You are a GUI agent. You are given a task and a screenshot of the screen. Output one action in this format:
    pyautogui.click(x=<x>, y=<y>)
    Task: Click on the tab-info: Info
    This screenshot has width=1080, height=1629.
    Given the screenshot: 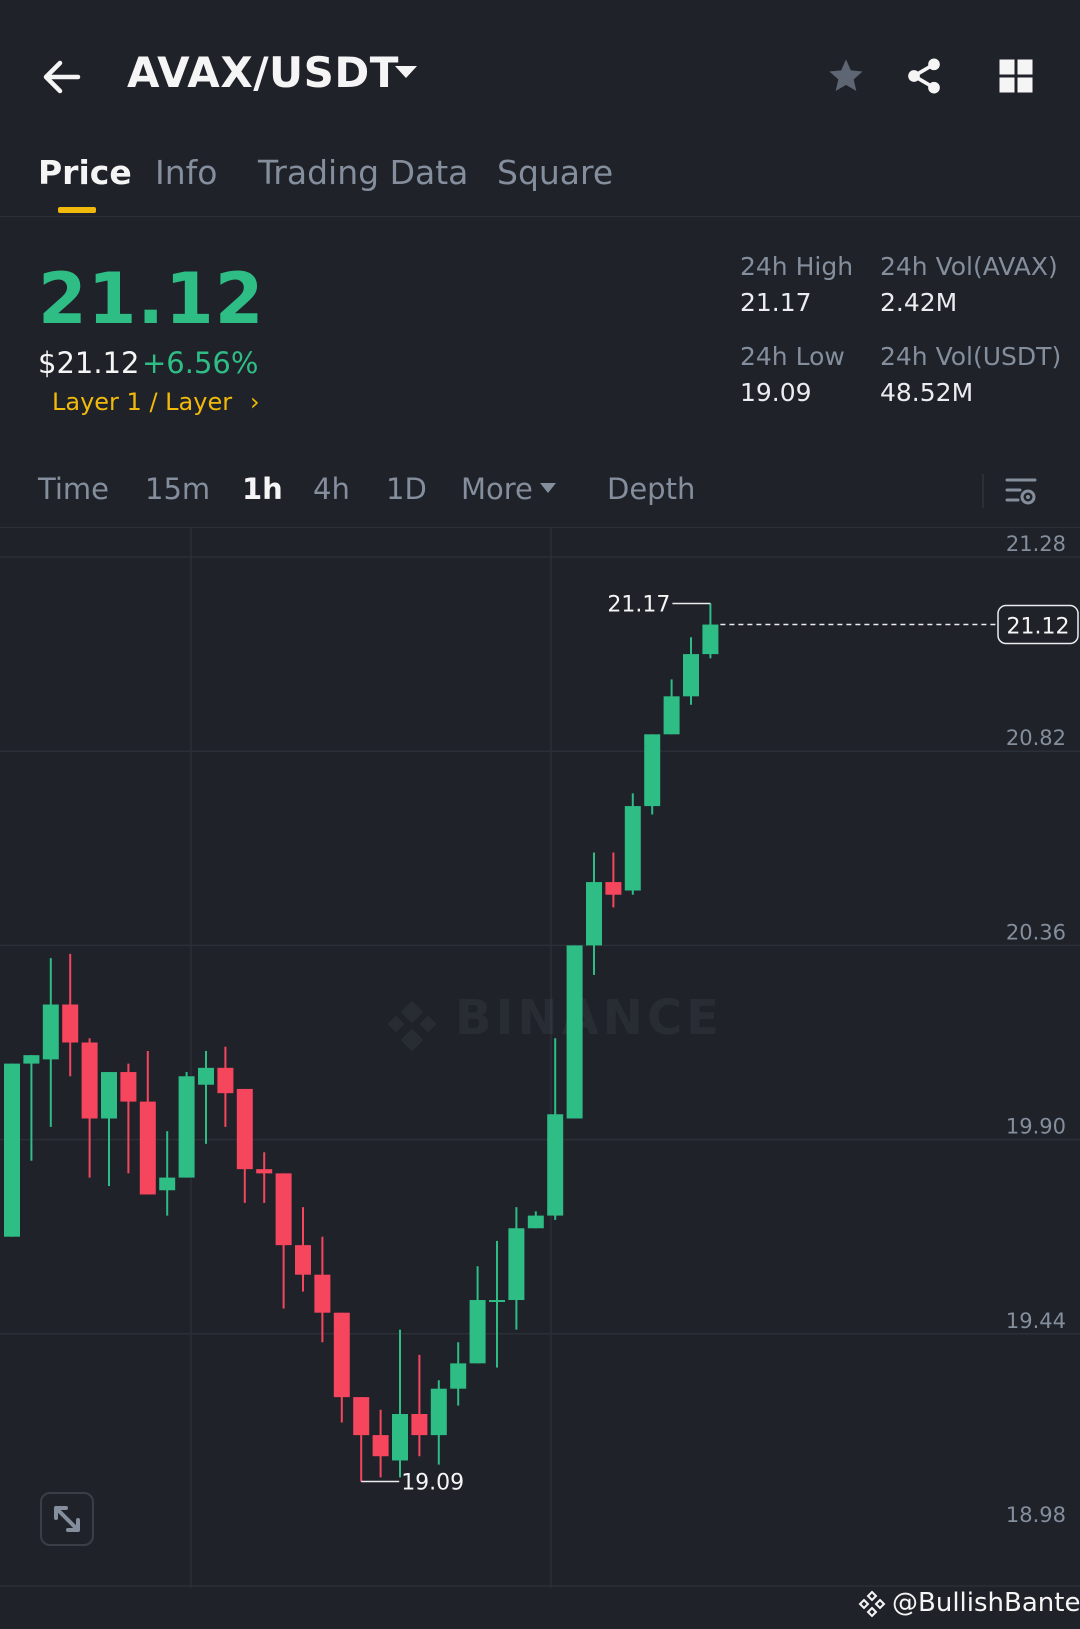 What is the action you would take?
    pyautogui.click(x=186, y=172)
    